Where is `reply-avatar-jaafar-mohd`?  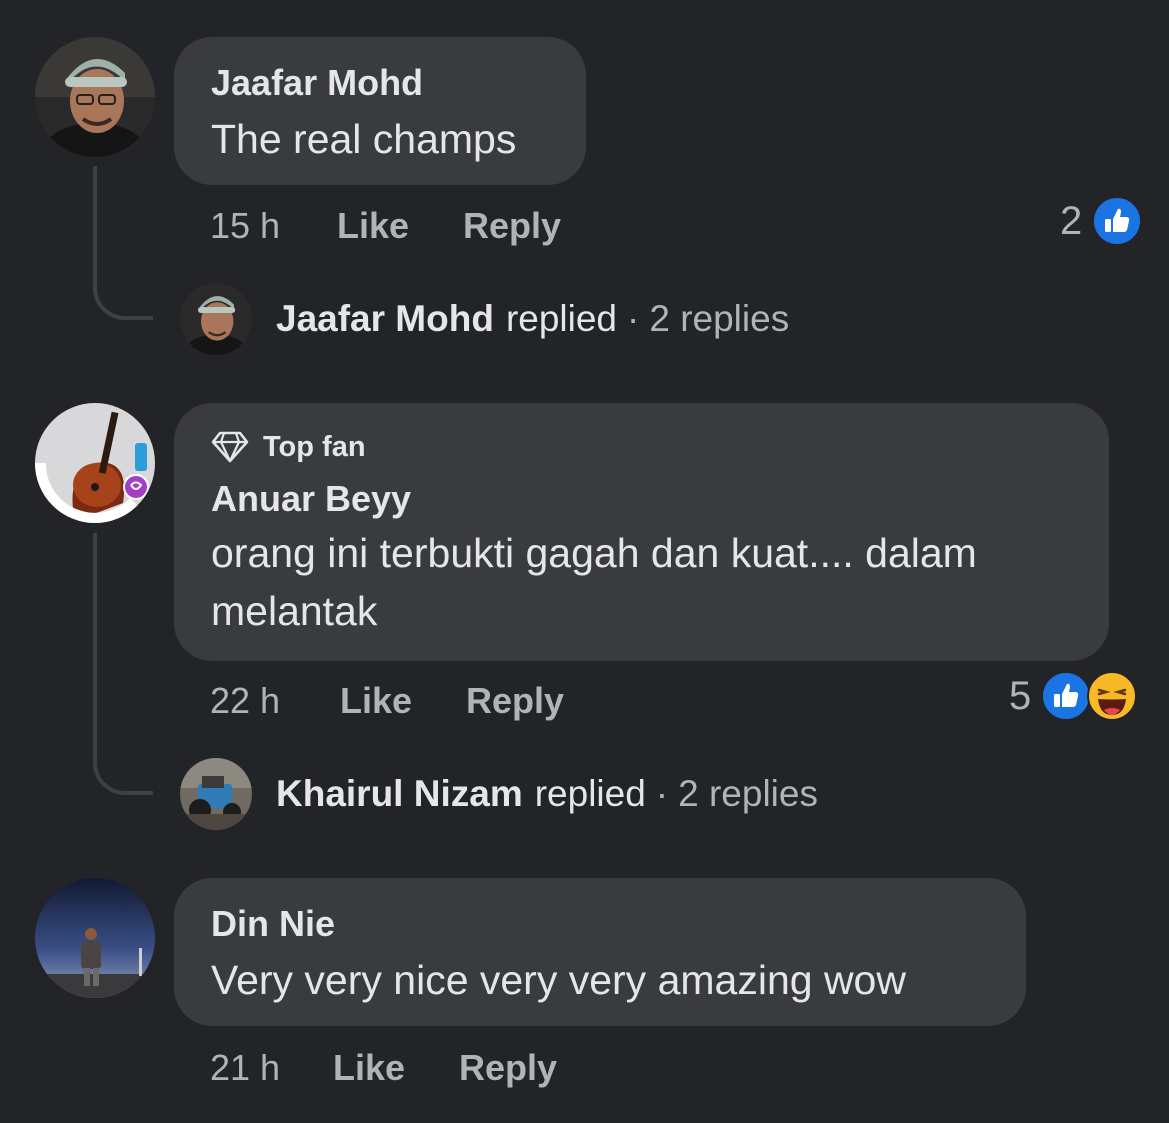 reply-avatar-jaafar-mohd is located at coordinates (216, 319).